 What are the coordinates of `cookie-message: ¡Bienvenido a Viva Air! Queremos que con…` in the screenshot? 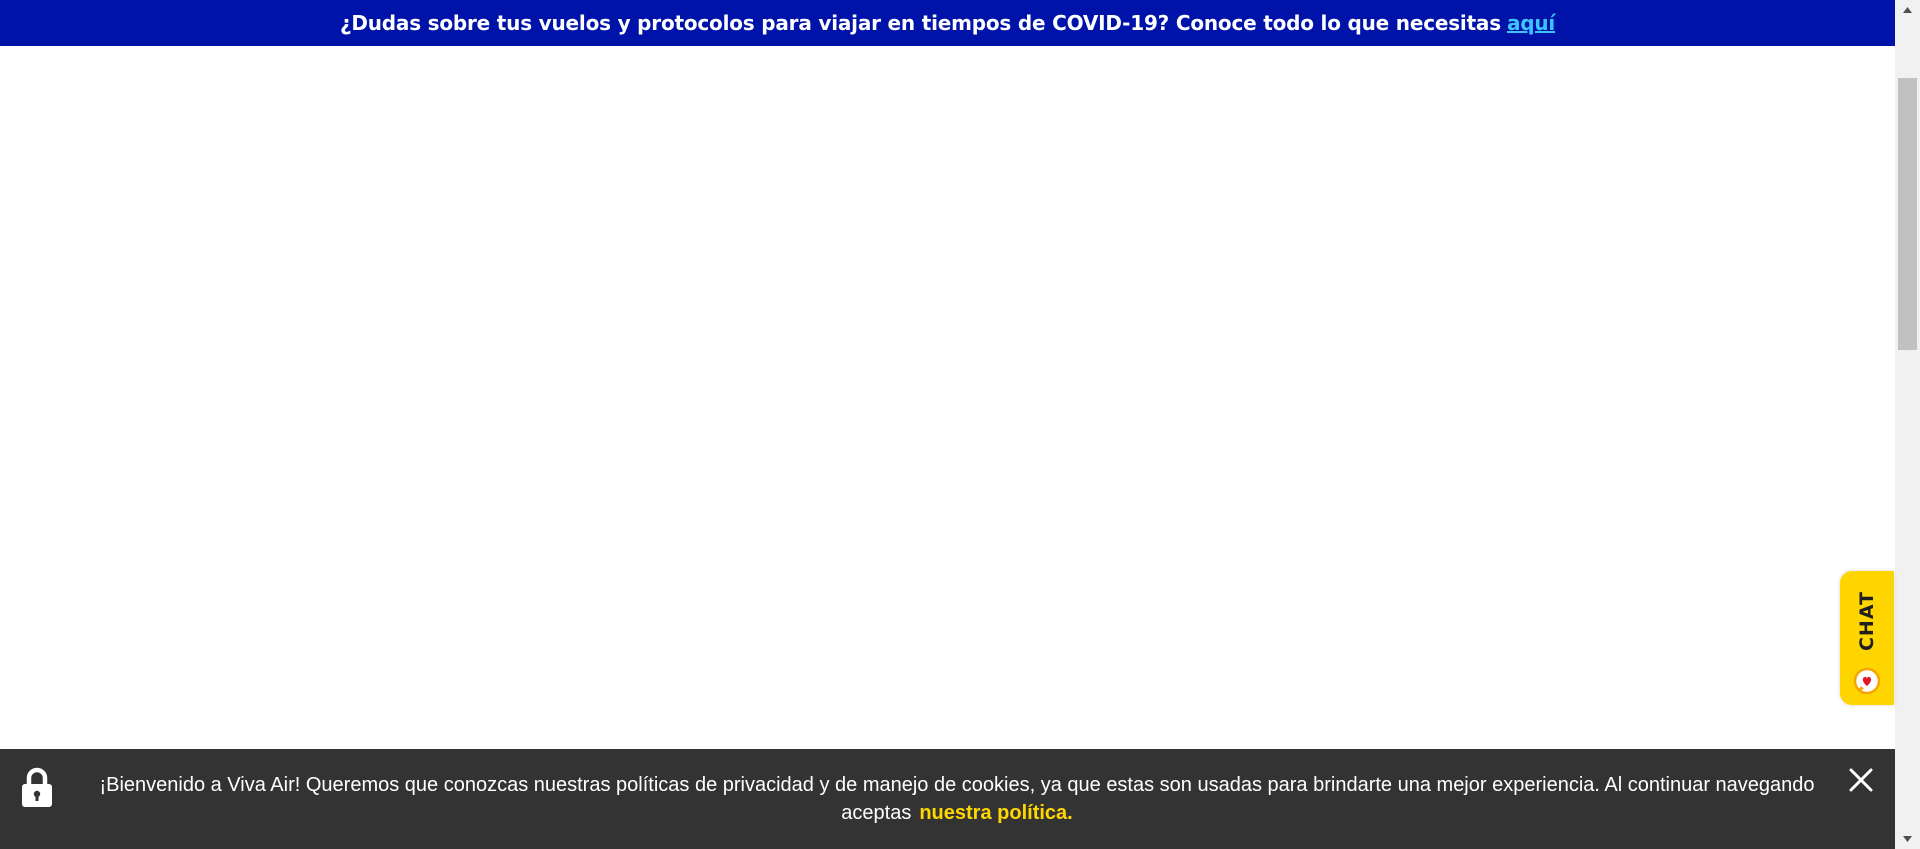 It's located at (957, 799).